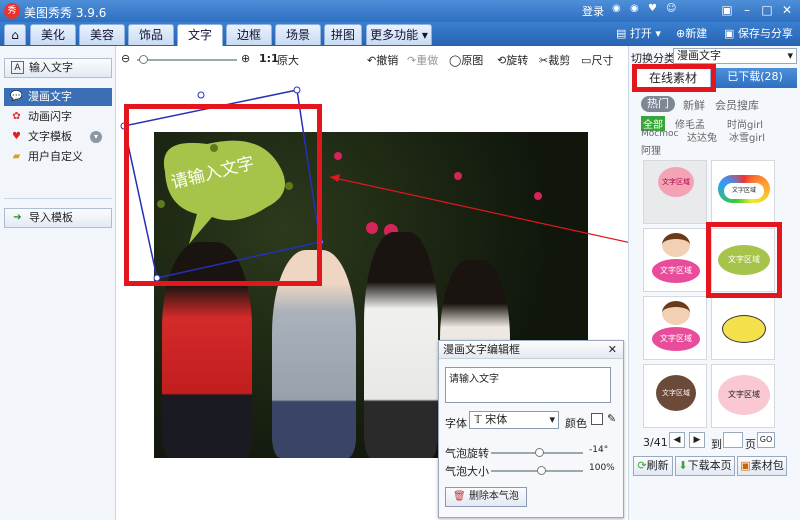 This screenshot has height=520, width=800. Describe the element at coordinates (676, 245) in the screenshot. I see `face-icon` at that location.